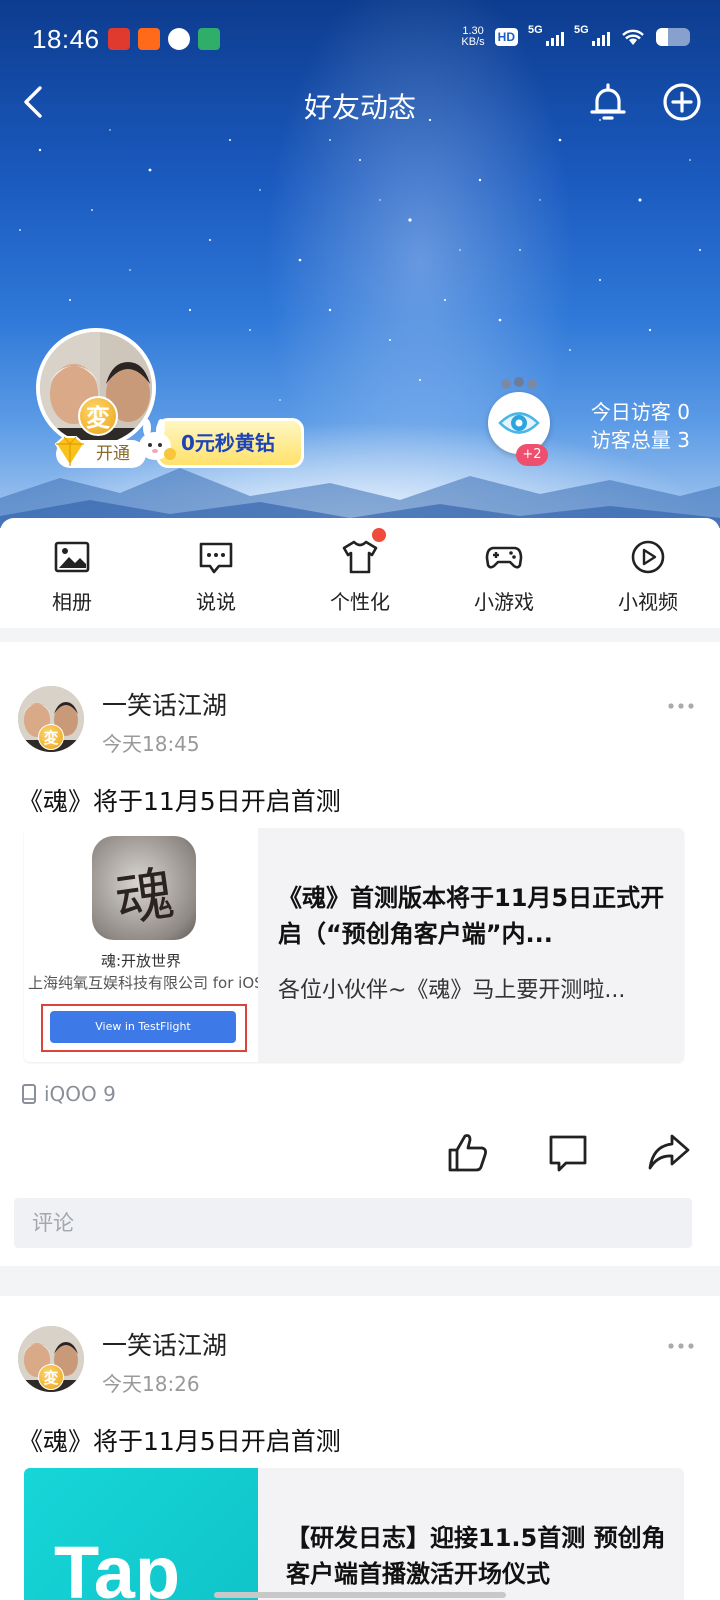 This screenshot has width=720, height=1600. What do you see at coordinates (673, 37) in the screenshot?
I see `battery-icon` at bounding box center [673, 37].